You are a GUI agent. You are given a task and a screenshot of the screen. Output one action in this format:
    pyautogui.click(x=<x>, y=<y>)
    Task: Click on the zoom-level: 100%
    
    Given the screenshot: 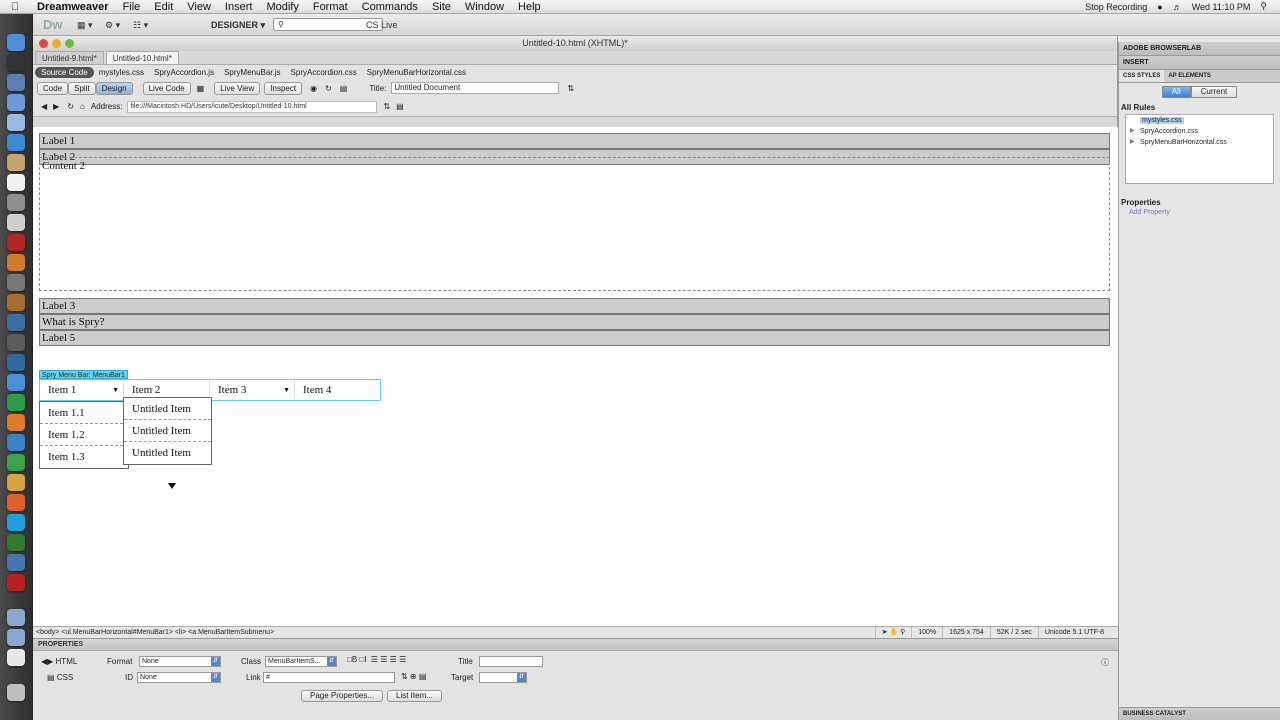 What is the action you would take?
    pyautogui.click(x=926, y=632)
    